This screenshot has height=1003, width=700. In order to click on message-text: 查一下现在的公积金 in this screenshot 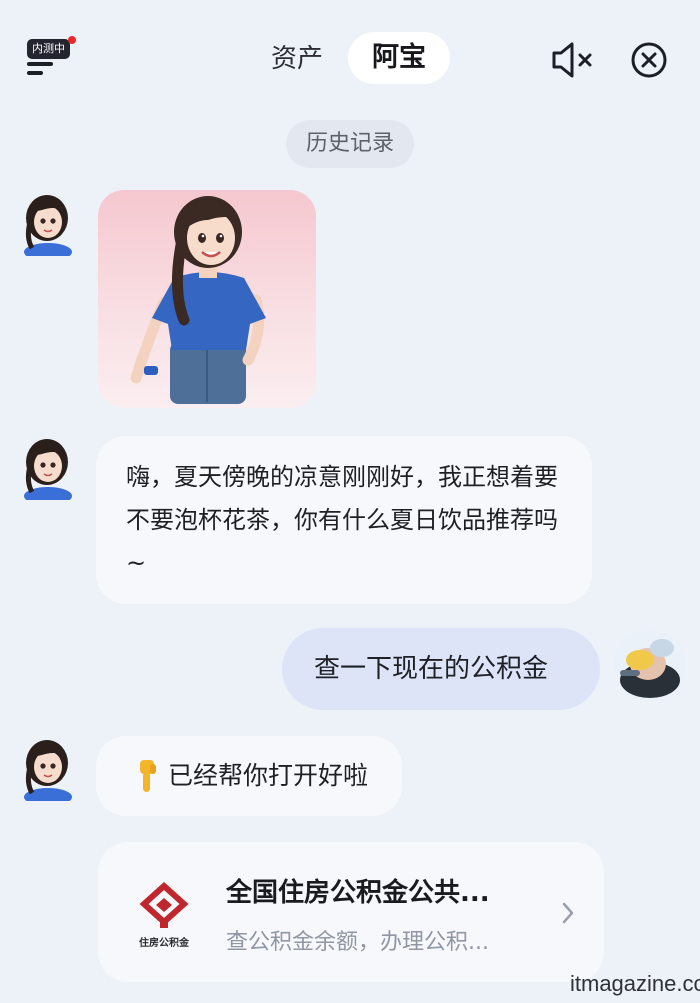, I will do `click(431, 669)`.